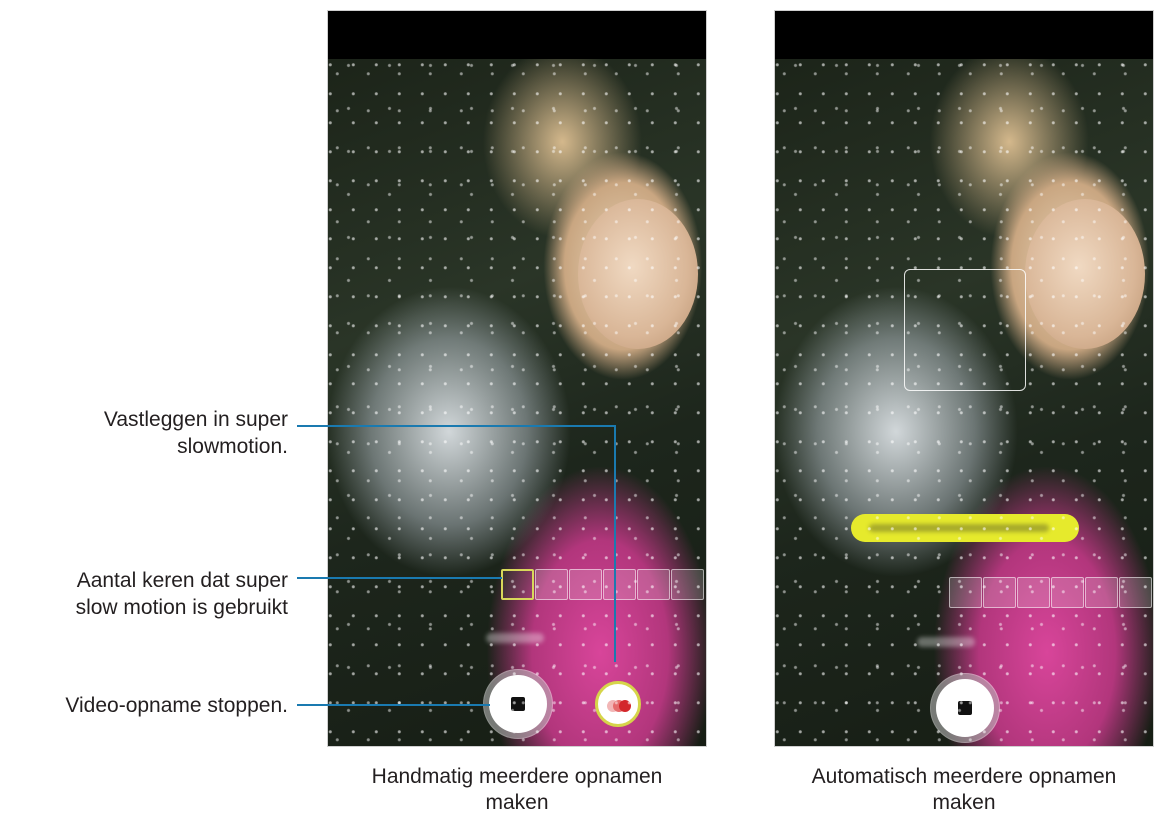 This screenshot has height=823, width=1155. What do you see at coordinates (456, 543) in the screenshot?
I see `callout-line-capture` at bounding box center [456, 543].